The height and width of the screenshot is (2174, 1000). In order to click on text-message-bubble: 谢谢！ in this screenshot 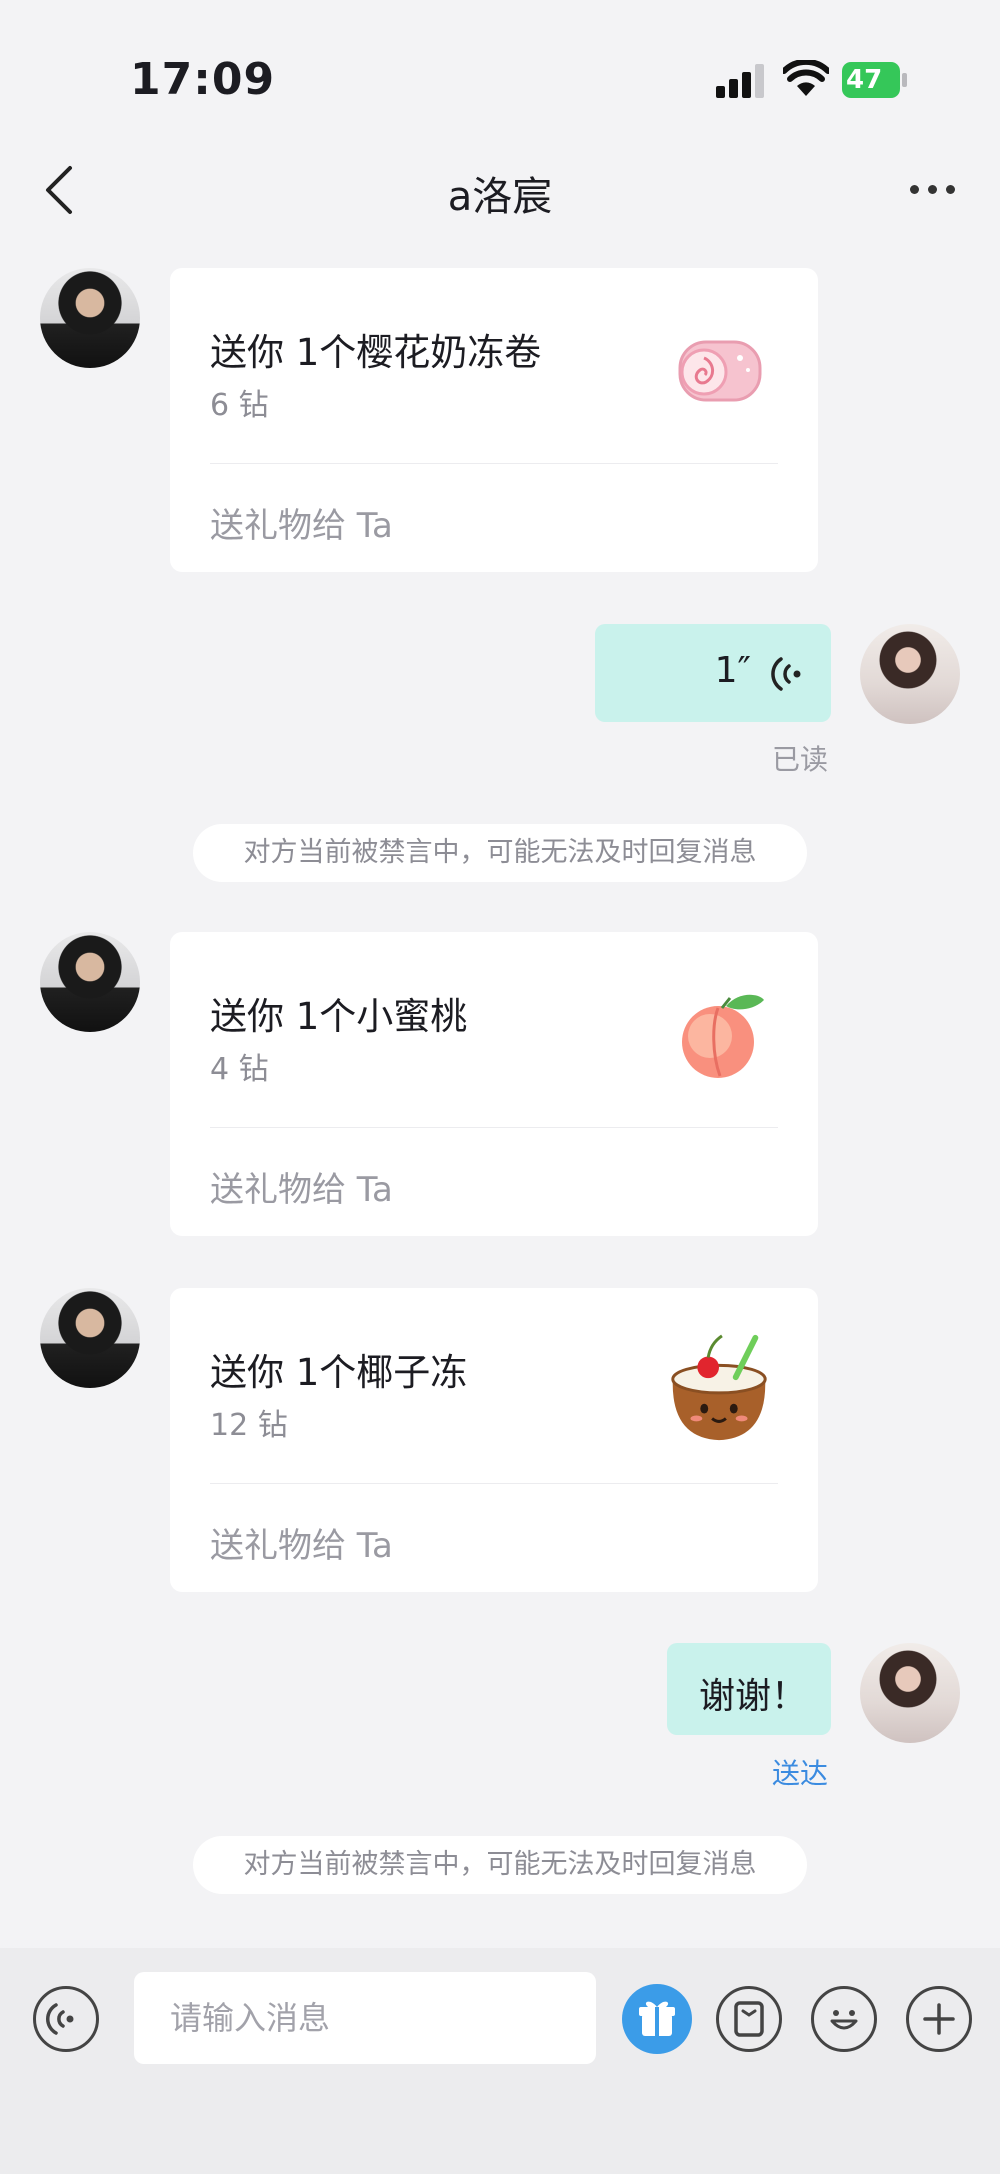, I will do `click(749, 1689)`.